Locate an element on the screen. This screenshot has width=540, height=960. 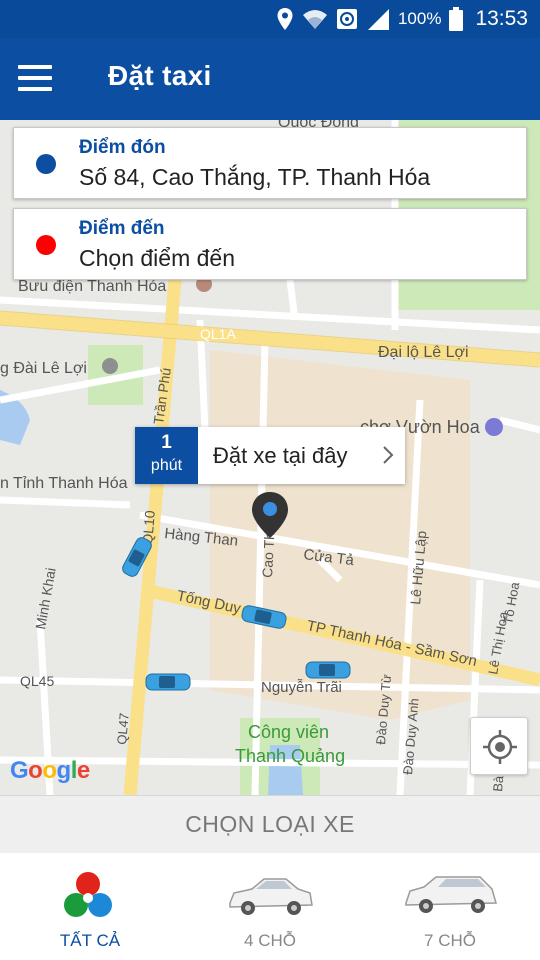
tab-7-seat-label: 7 CHỖ is located at coordinates (450, 940).